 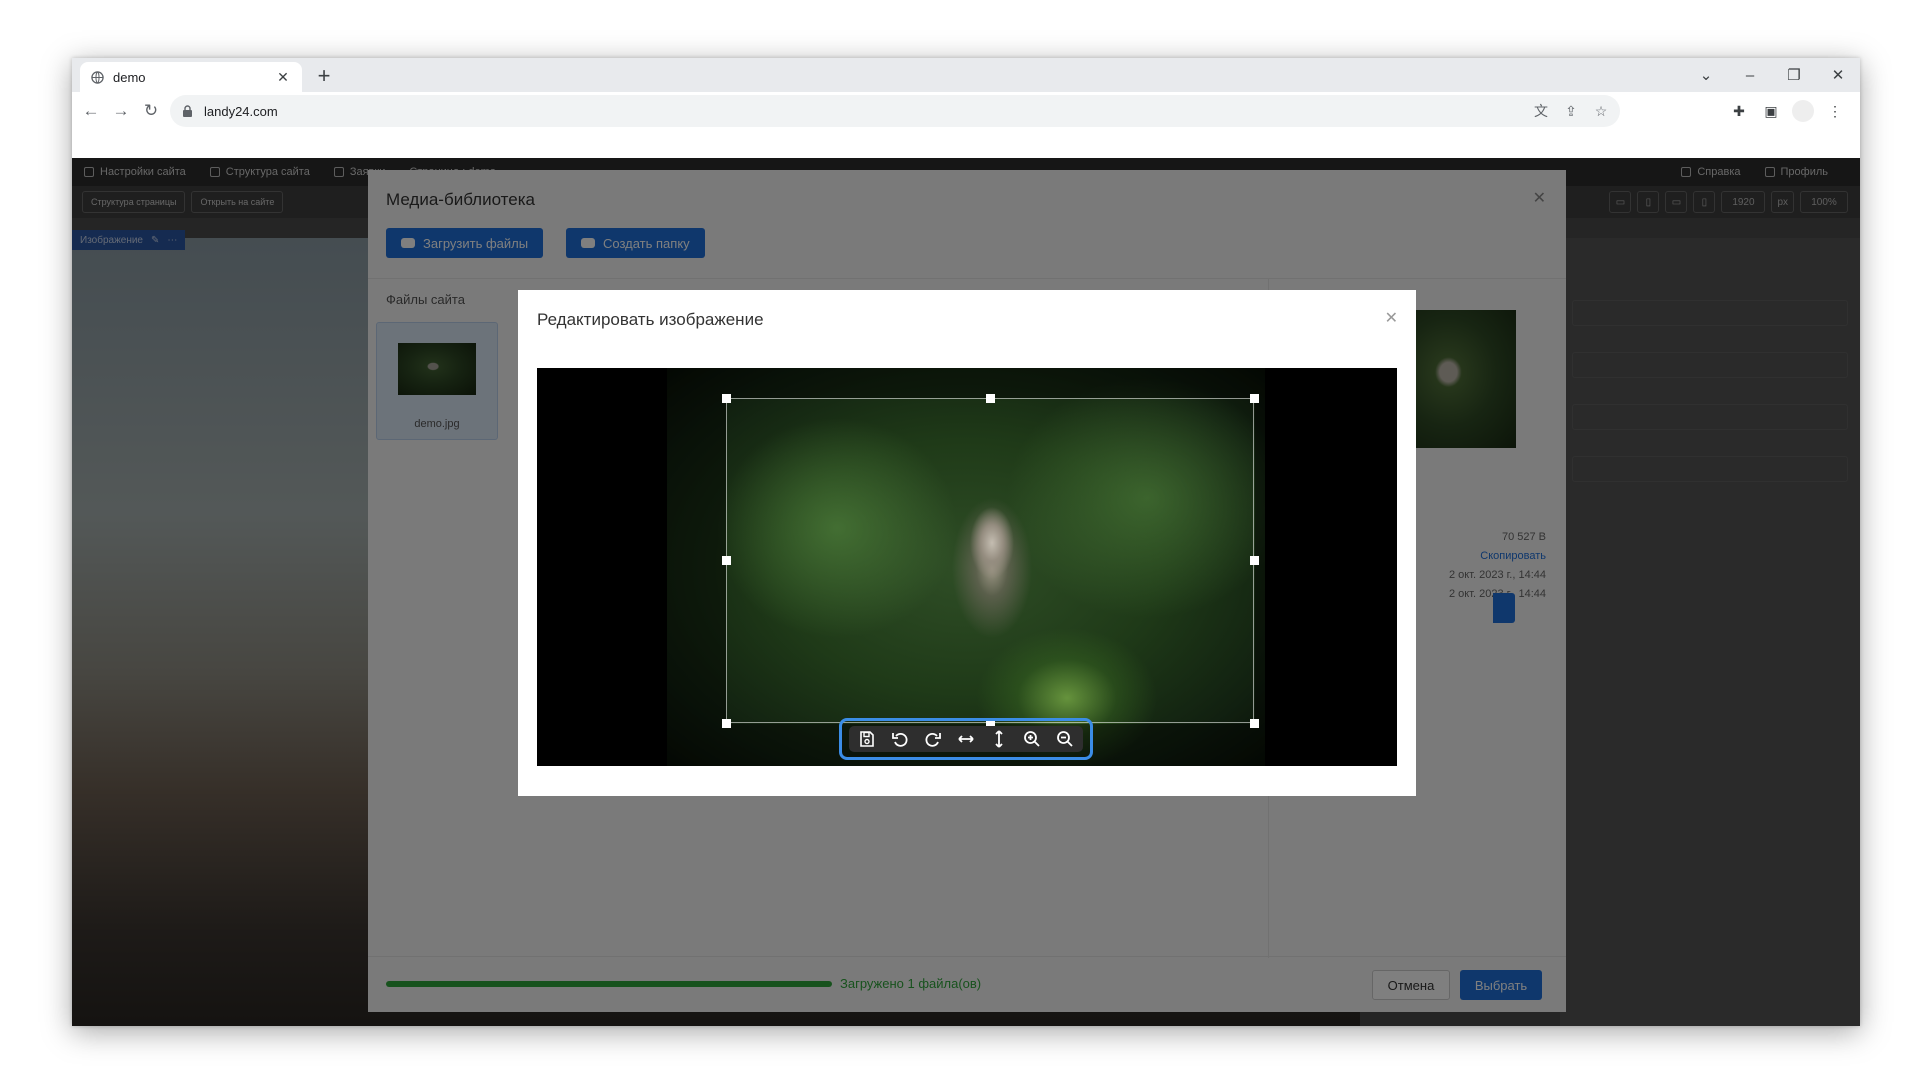 I want to click on new-tab-button: +, so click(x=324, y=77).